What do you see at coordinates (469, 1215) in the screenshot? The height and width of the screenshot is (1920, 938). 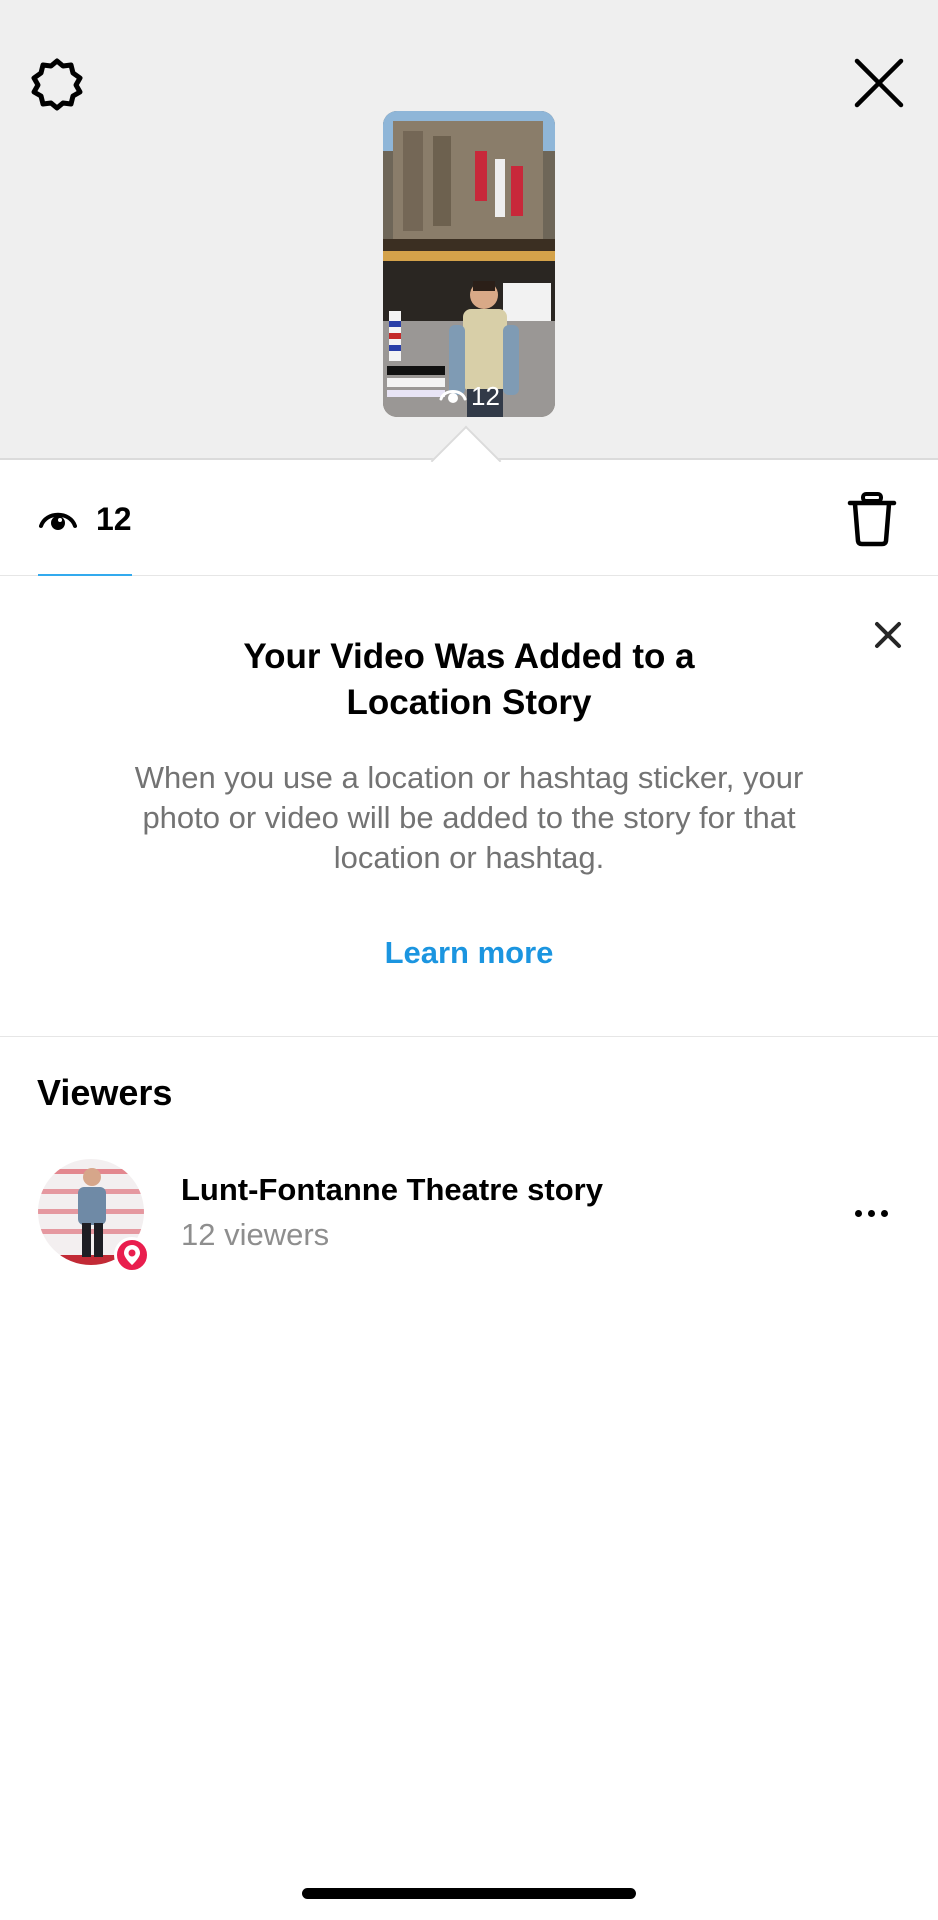 I see `list-item: Lunt-Fontanne Theatre story 12 viewers` at bounding box center [469, 1215].